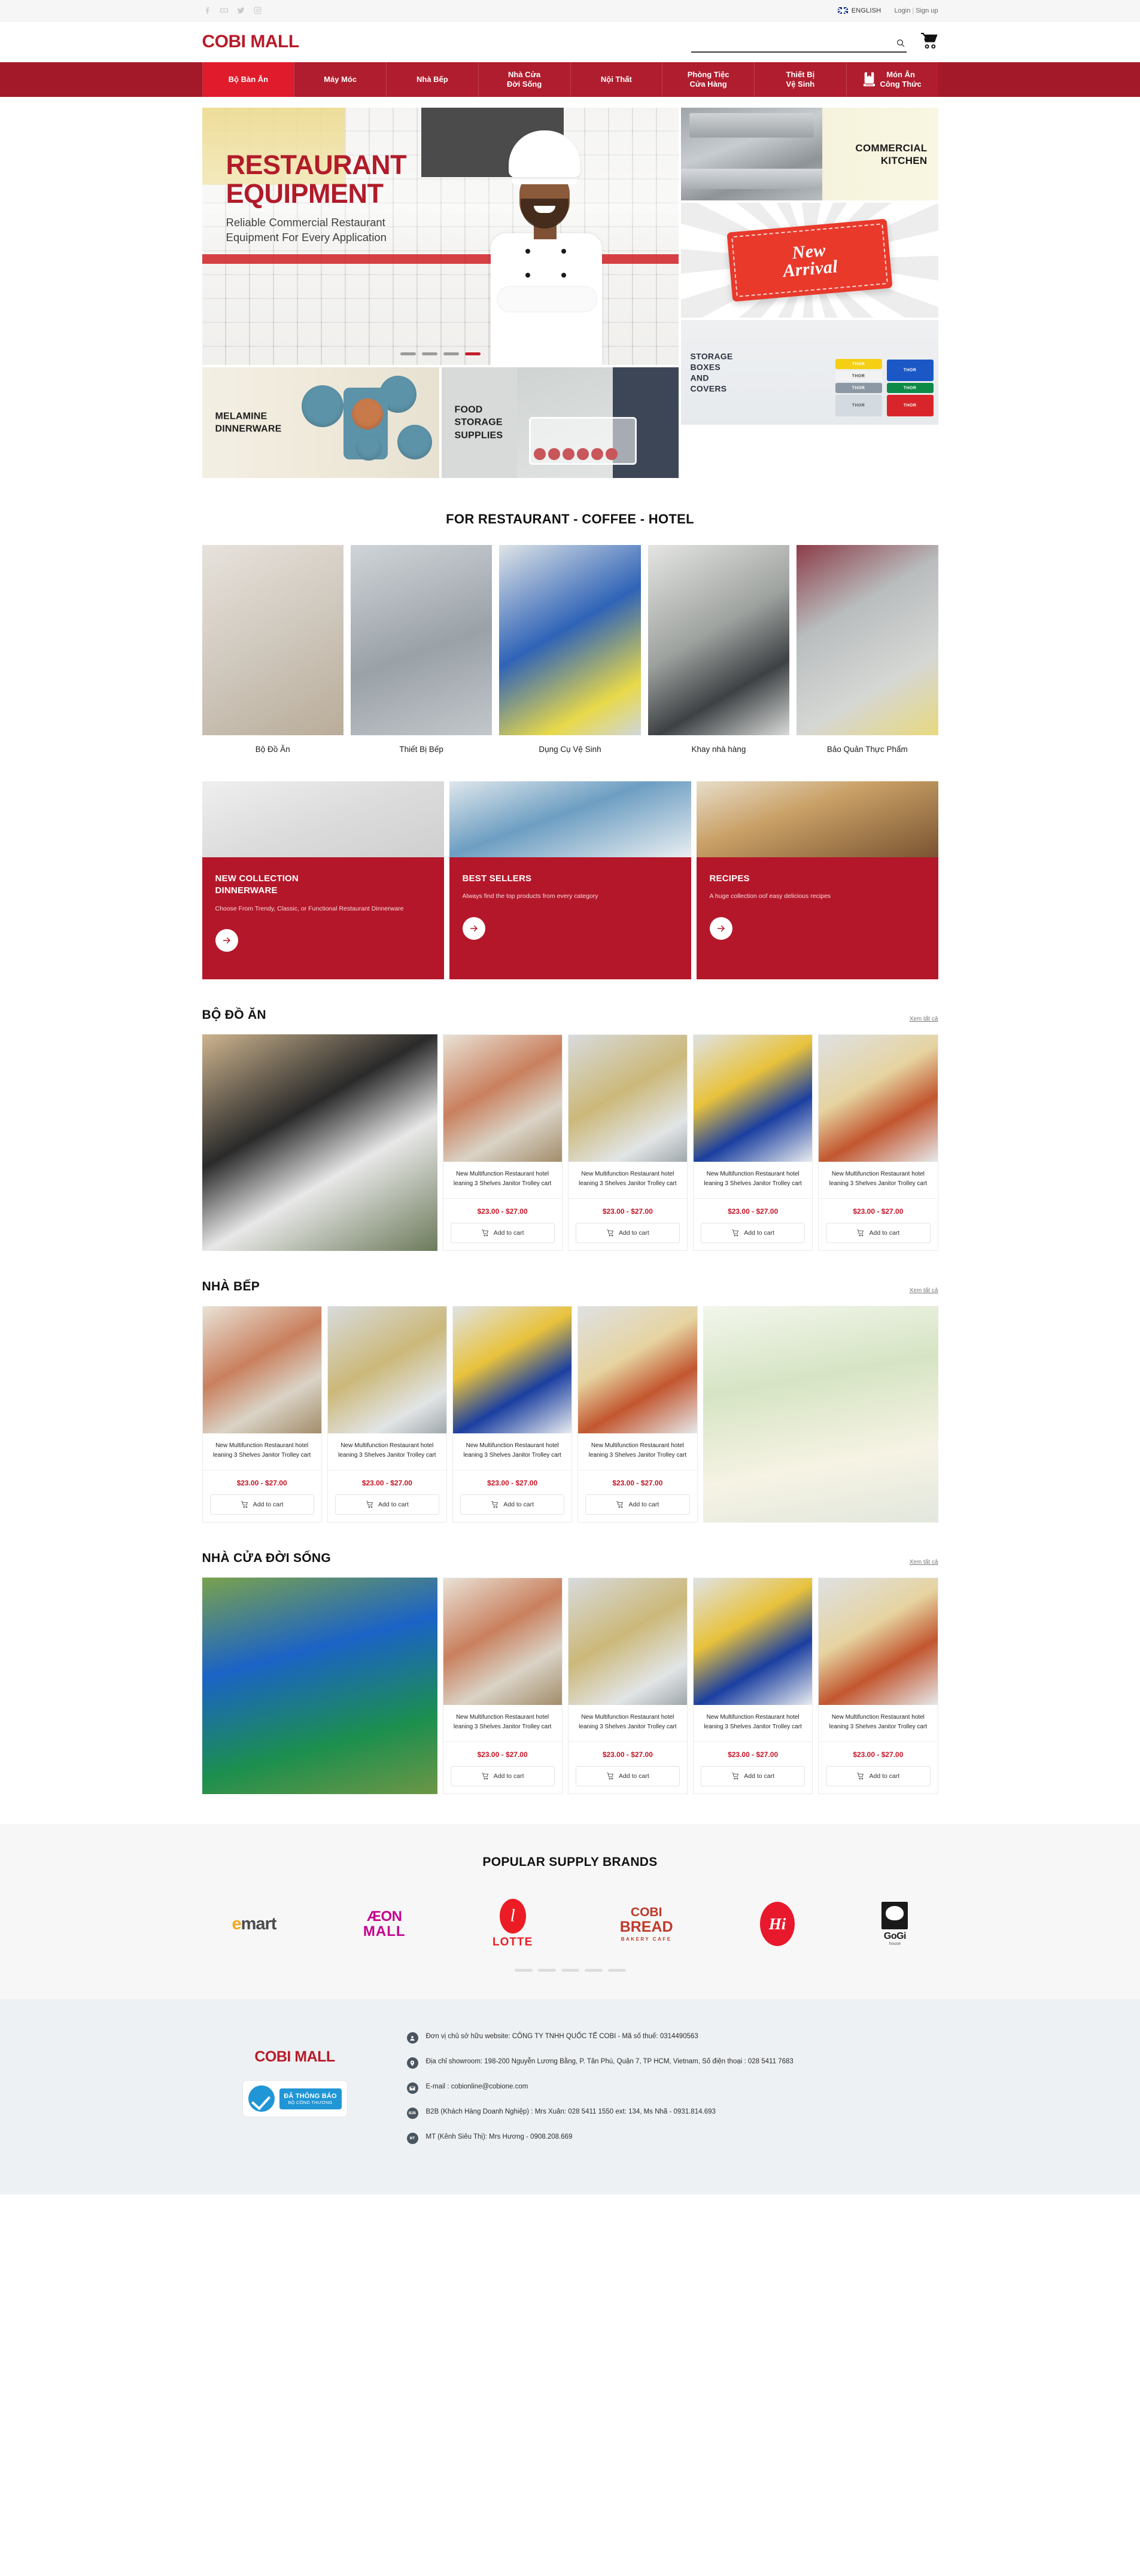 This screenshot has width=1140, height=2576. Describe the element at coordinates (708, 79) in the screenshot. I see `nav-item-phong-tiec-cua-hang: Phòng Tiệc Cửa Hàng` at that location.